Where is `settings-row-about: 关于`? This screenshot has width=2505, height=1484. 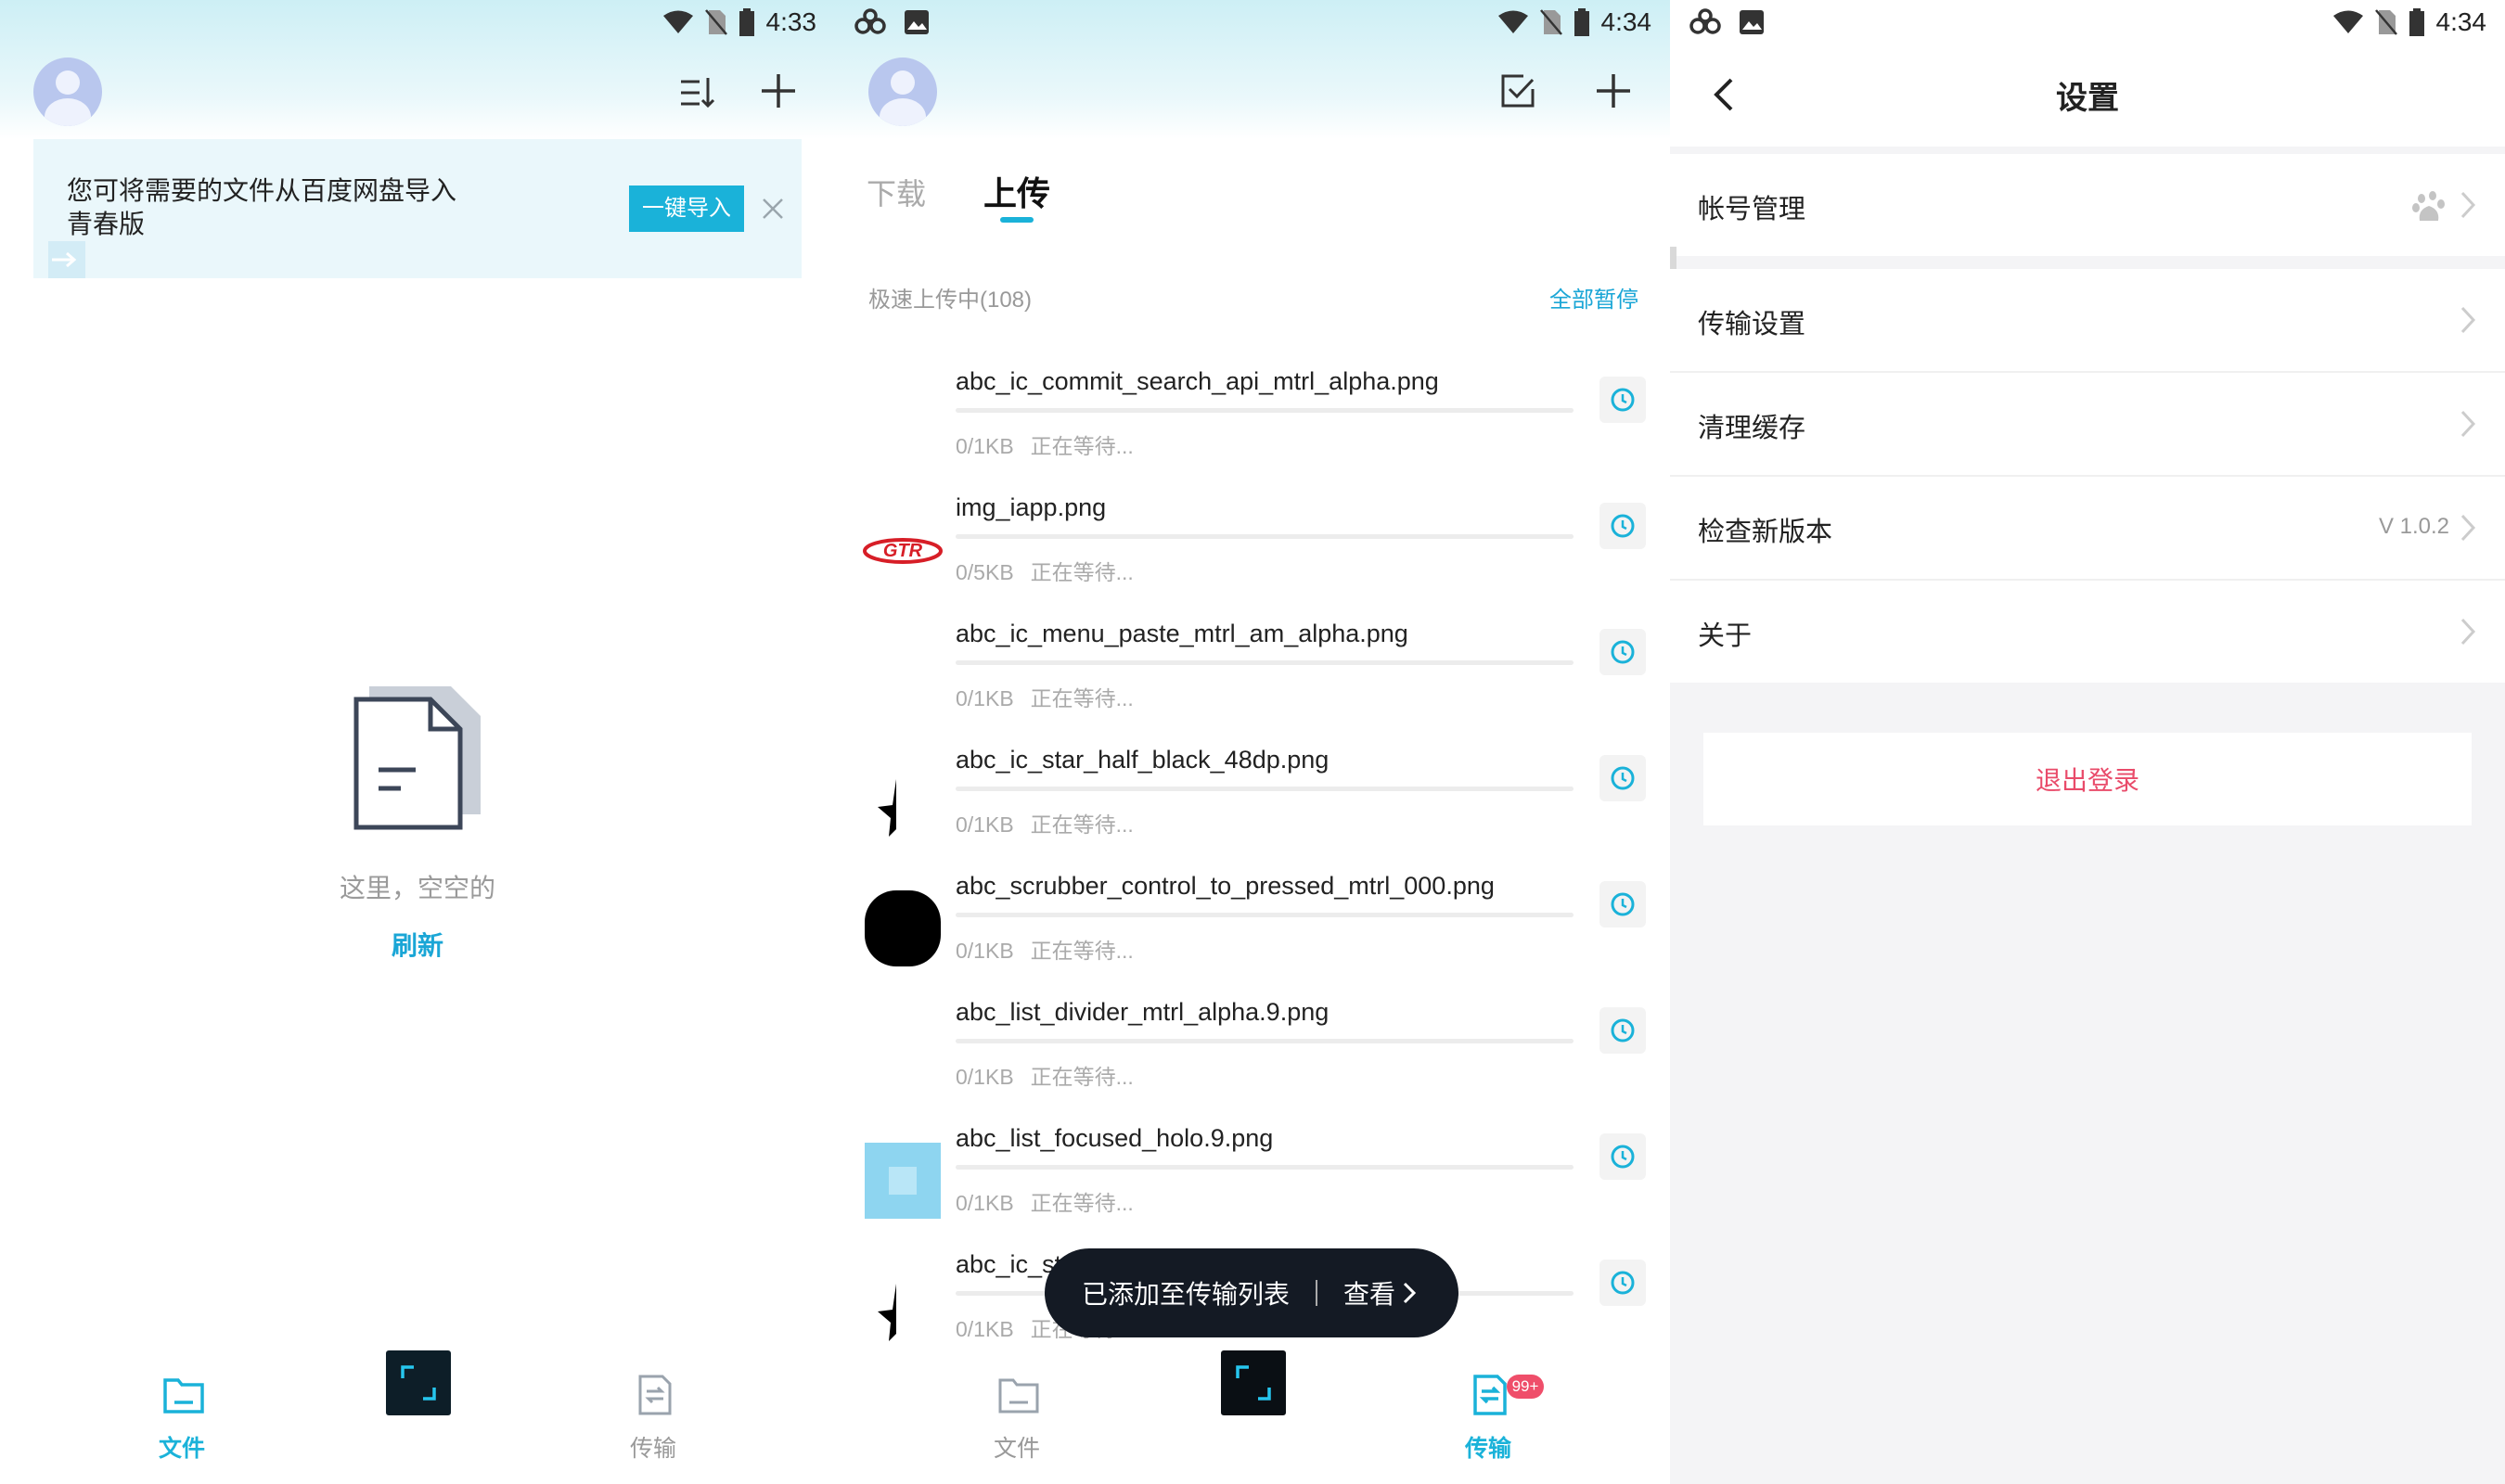
settings-row-about: 关于 is located at coordinates (2087, 632).